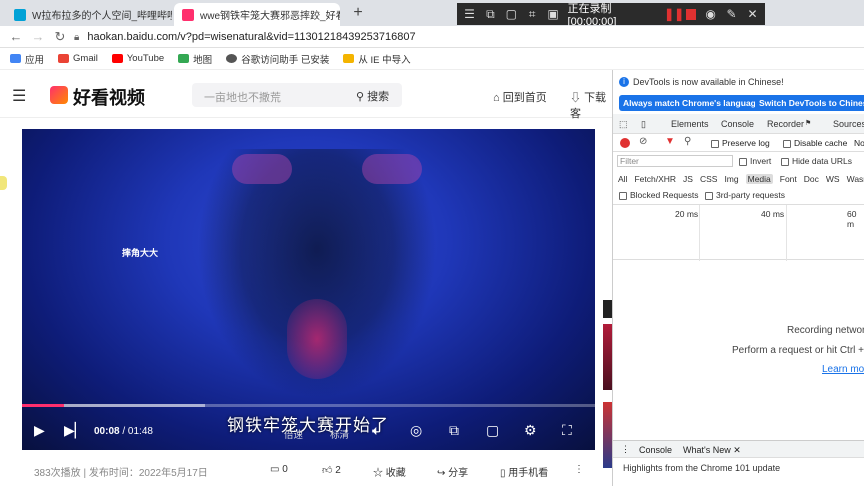 This screenshot has height=486, width=864. Describe the element at coordinates (809, 103) in the screenshot. I see `switch-chinese-button: Switch DevTools to Chinese` at that location.